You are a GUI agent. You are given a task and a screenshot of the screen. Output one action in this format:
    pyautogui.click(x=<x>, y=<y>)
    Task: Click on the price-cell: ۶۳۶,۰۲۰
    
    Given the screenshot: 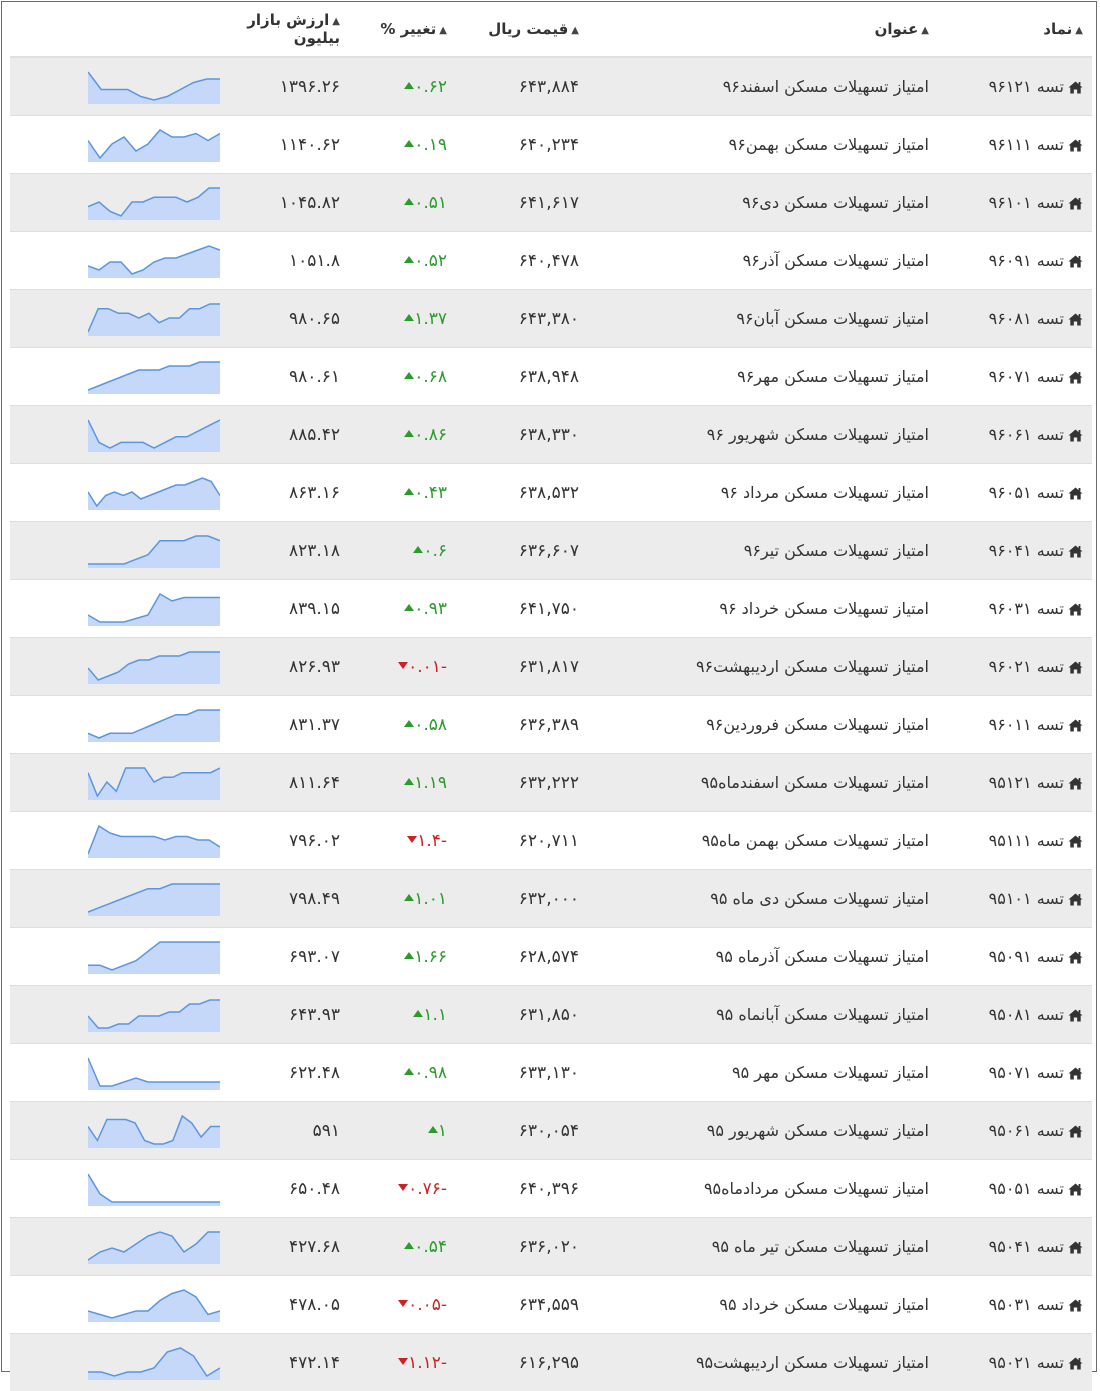 What is the action you would take?
    pyautogui.click(x=522, y=1247)
    